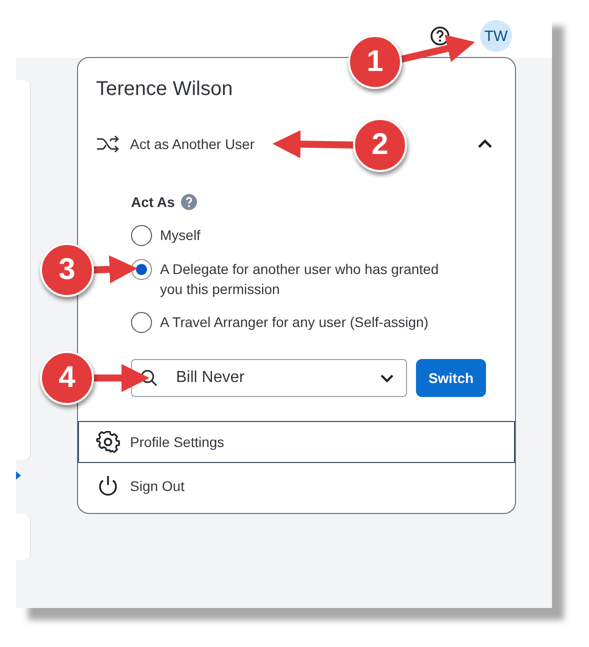 The width and height of the screenshot is (589, 647). What do you see at coordinates (181, 235) in the screenshot?
I see `option-label: Myself` at bounding box center [181, 235].